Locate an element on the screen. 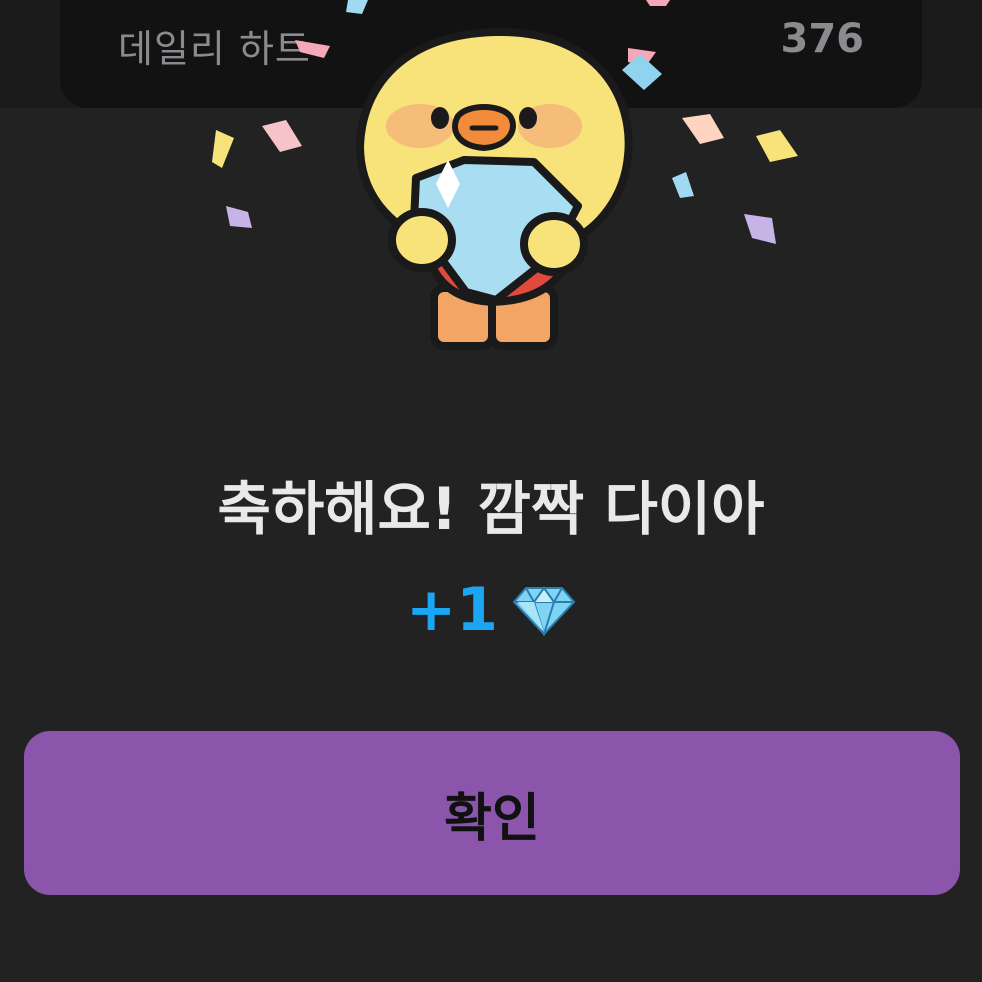  diamond-icon is located at coordinates (544, 611).